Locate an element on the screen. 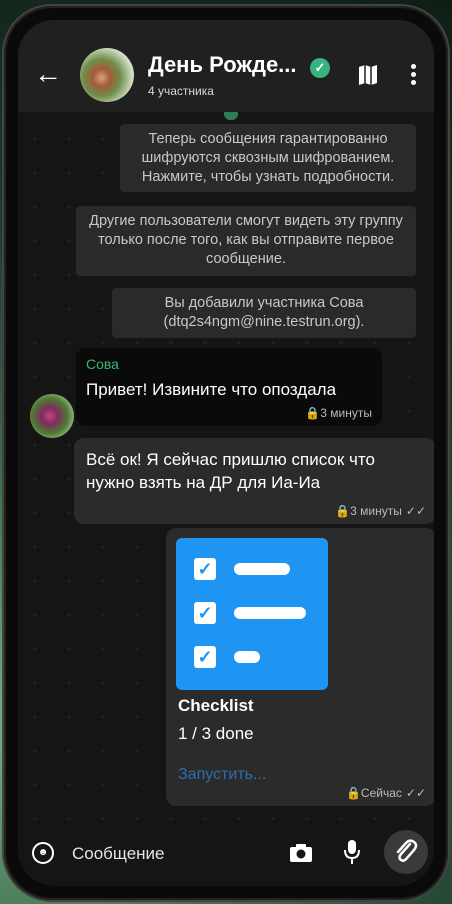 This screenshot has height=904, width=452. message-time: 🔒3 минуты is located at coordinates (338, 413).